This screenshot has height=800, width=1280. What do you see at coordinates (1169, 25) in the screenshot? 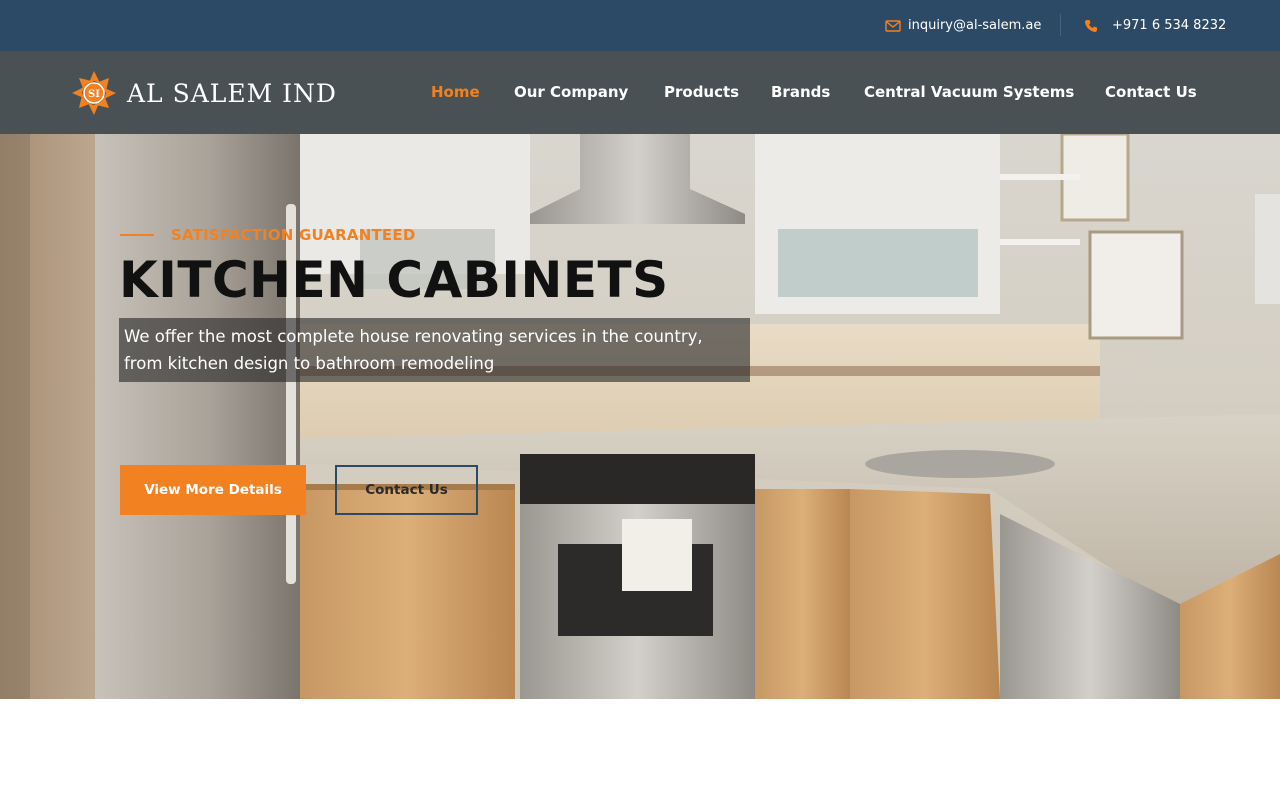
I see `phone-text: +971 6 534 8232` at bounding box center [1169, 25].